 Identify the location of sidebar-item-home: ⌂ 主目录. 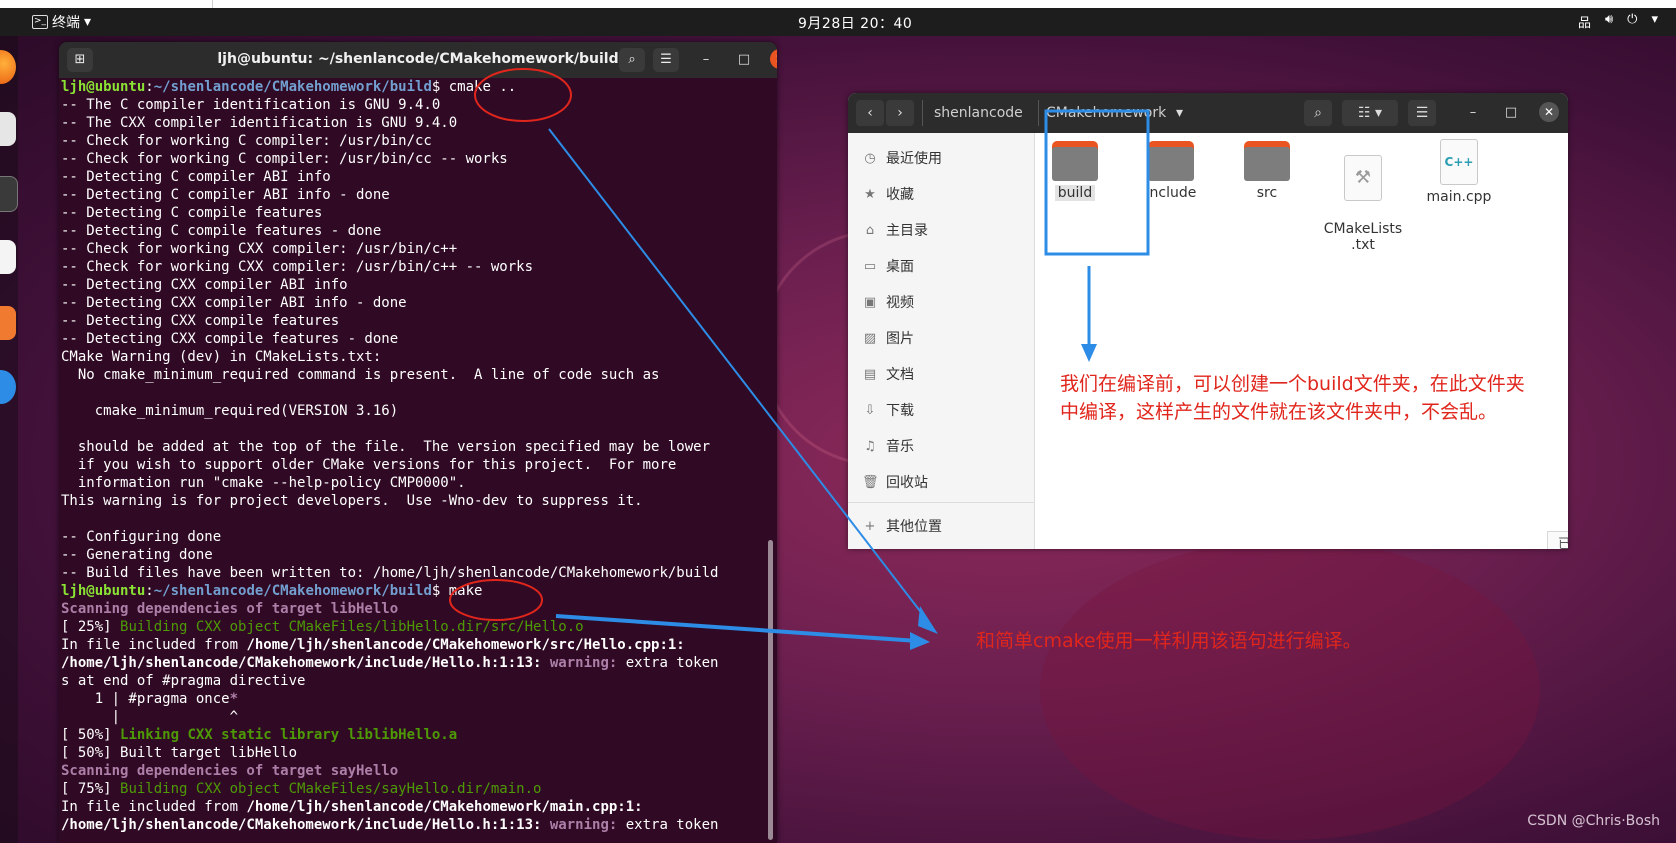
(895, 230).